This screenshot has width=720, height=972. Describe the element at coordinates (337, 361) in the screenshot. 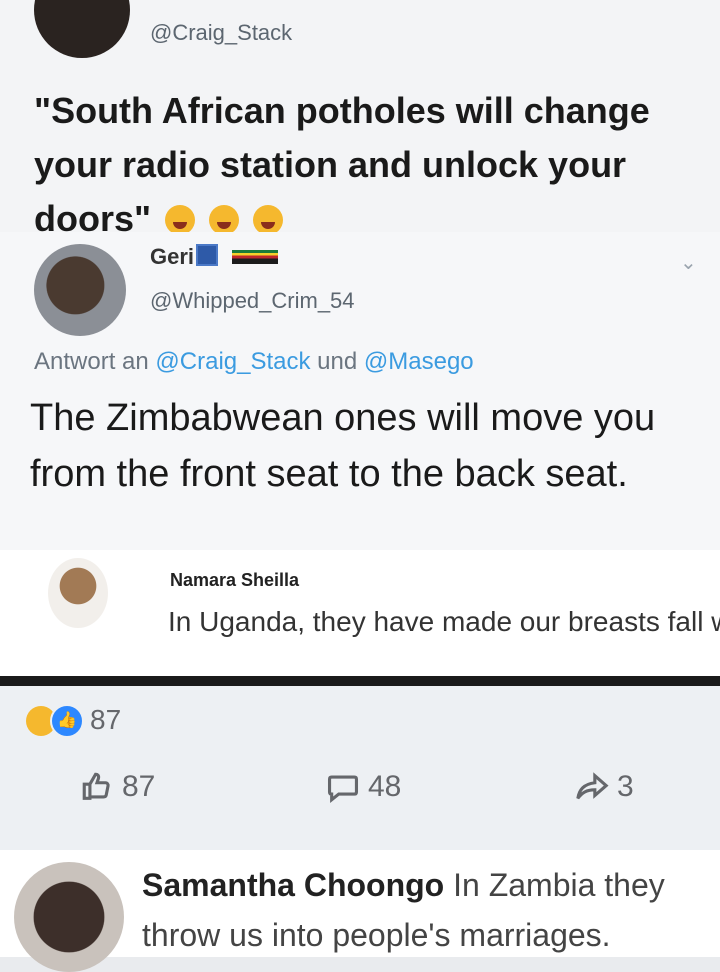

I see `reply-to-joiner: und` at that location.